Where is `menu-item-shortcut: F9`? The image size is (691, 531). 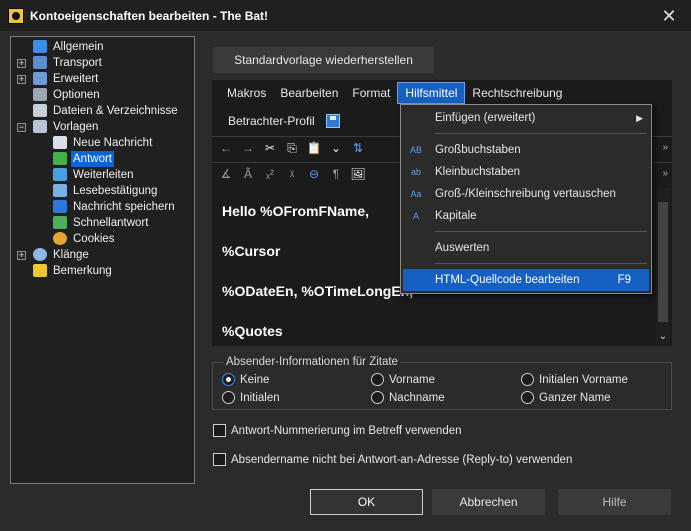
menu-item-shortcut: F9 is located at coordinates (624, 280).